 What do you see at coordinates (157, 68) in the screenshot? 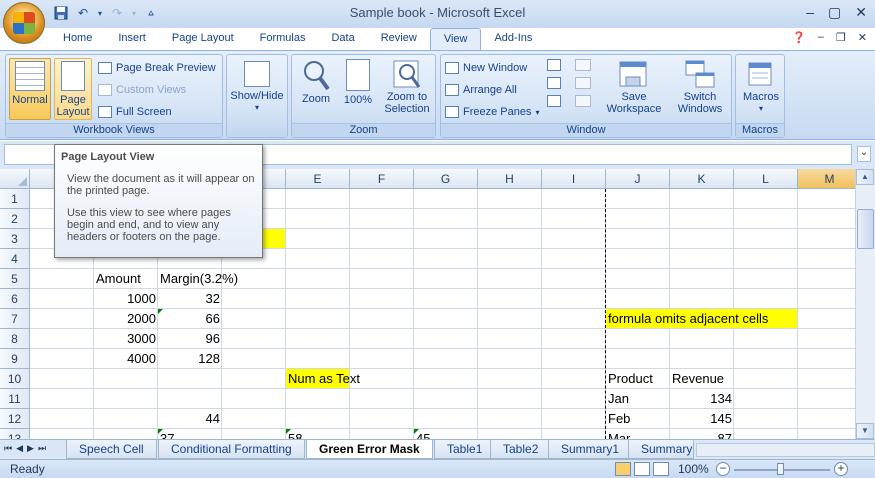
I see `page-break-preview-button: Page Break Preview` at bounding box center [157, 68].